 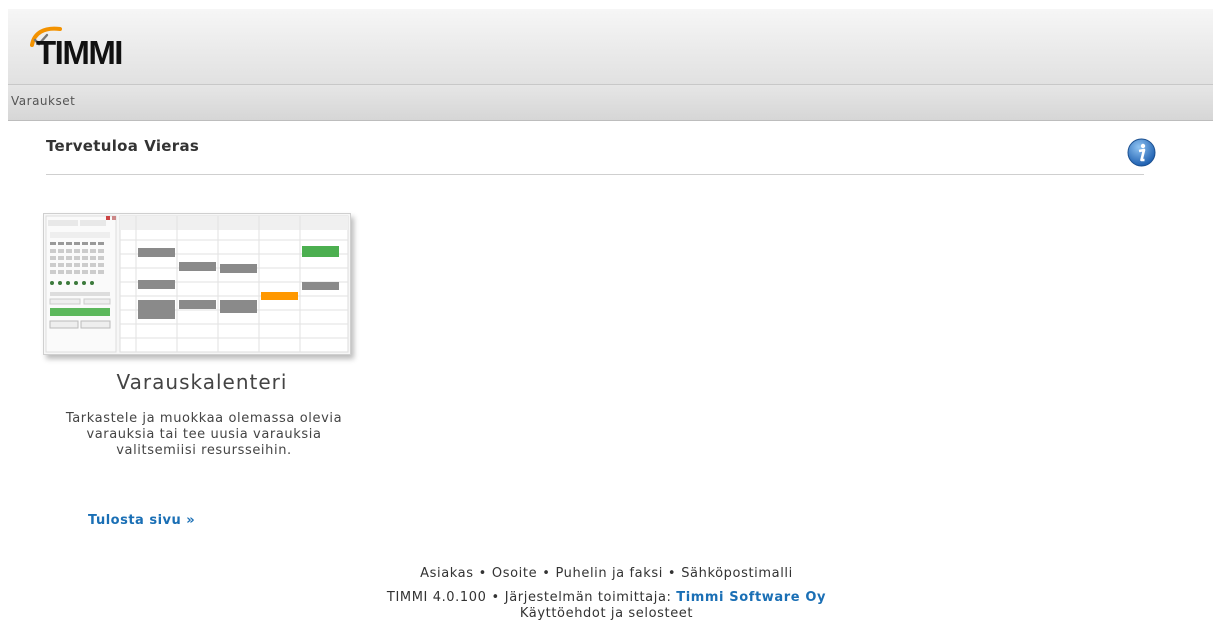 What do you see at coordinates (446, 573) in the screenshot?
I see `footer-link-asiakas: Asiakas` at bounding box center [446, 573].